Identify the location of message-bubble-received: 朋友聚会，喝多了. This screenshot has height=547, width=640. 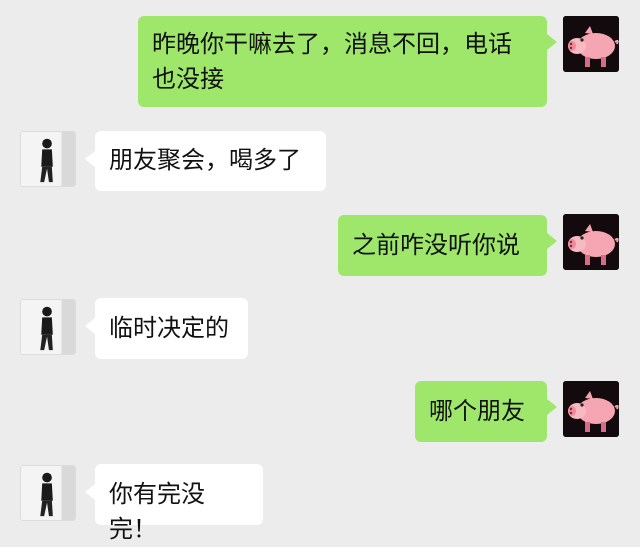
(205, 161).